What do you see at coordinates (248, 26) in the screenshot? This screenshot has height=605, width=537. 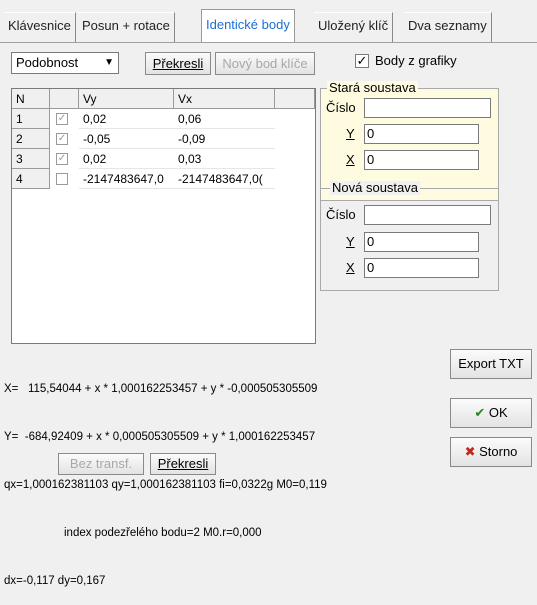 I see `tab-identical-points: Identické body` at bounding box center [248, 26].